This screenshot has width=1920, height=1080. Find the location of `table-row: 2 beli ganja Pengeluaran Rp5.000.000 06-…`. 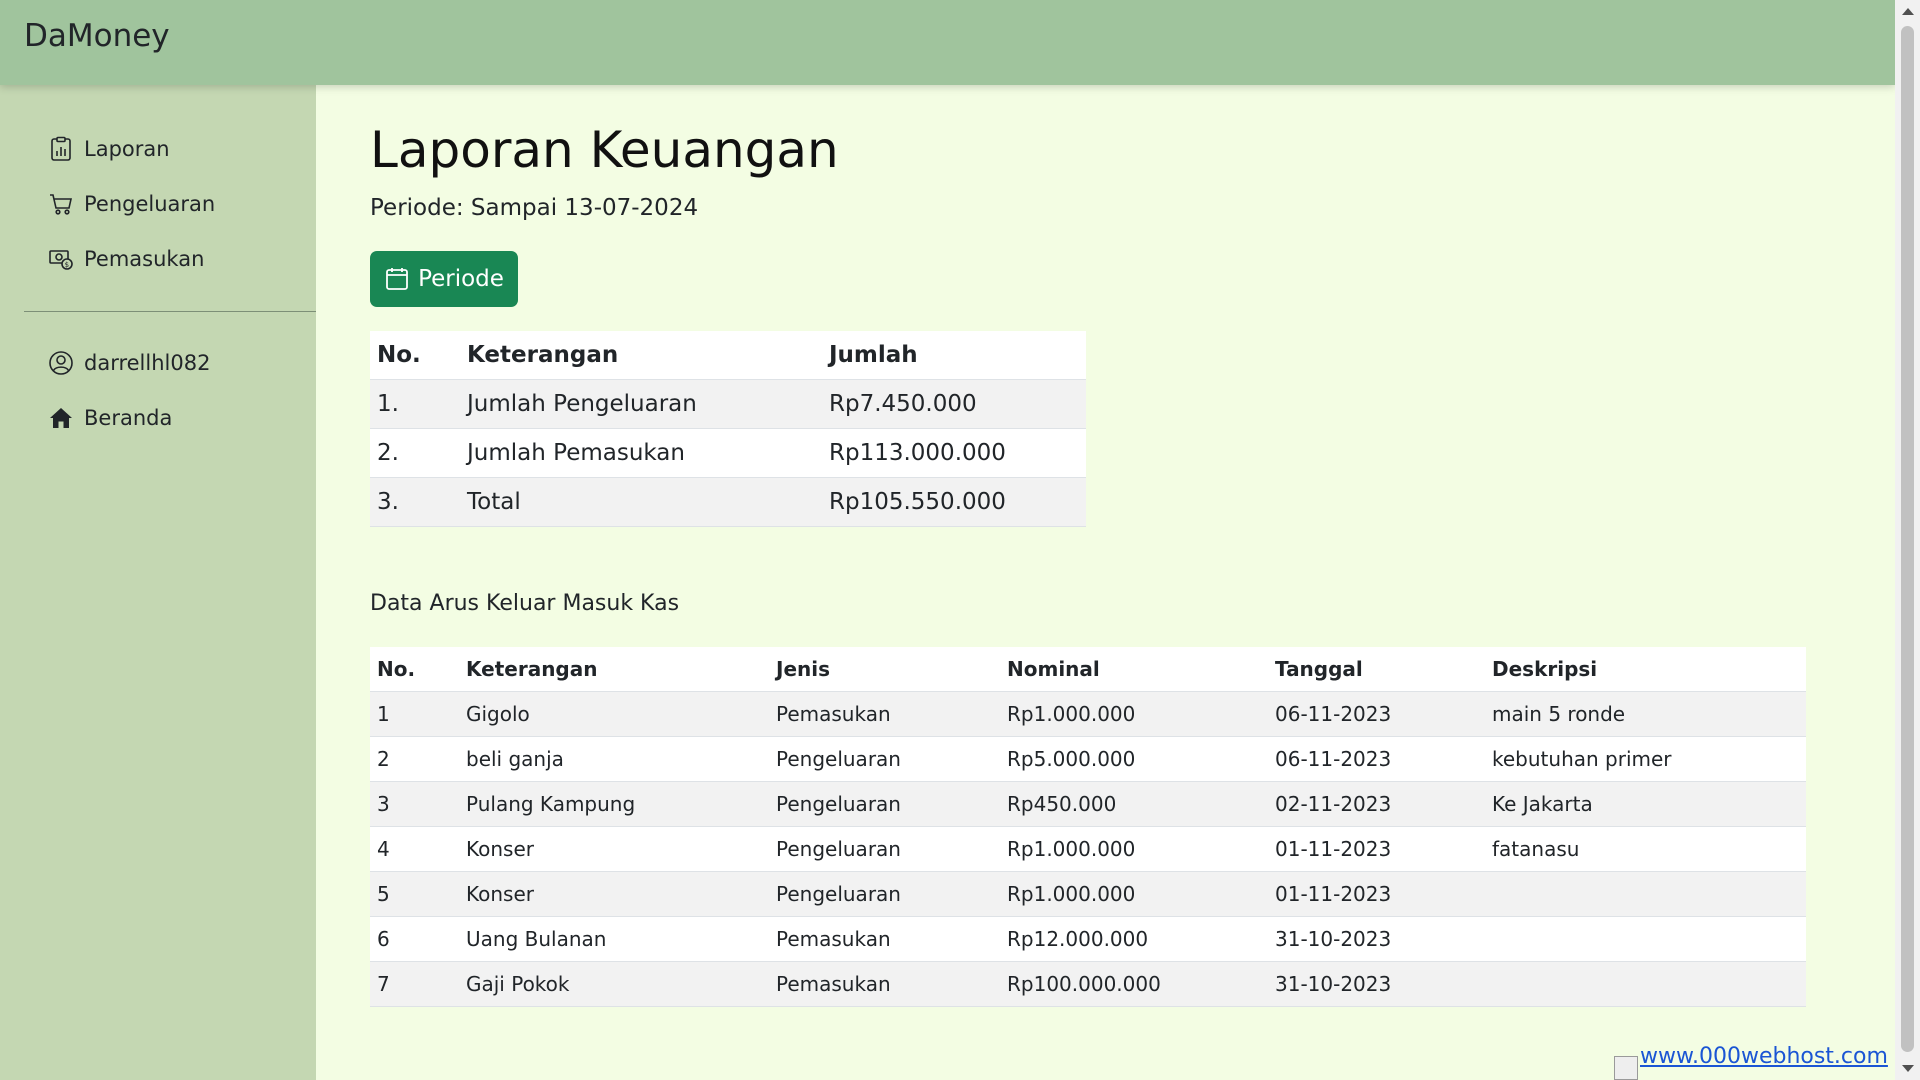

table-row: 2 beli ganja Pengeluaran Rp5.000.000 06-… is located at coordinates (1088, 759).